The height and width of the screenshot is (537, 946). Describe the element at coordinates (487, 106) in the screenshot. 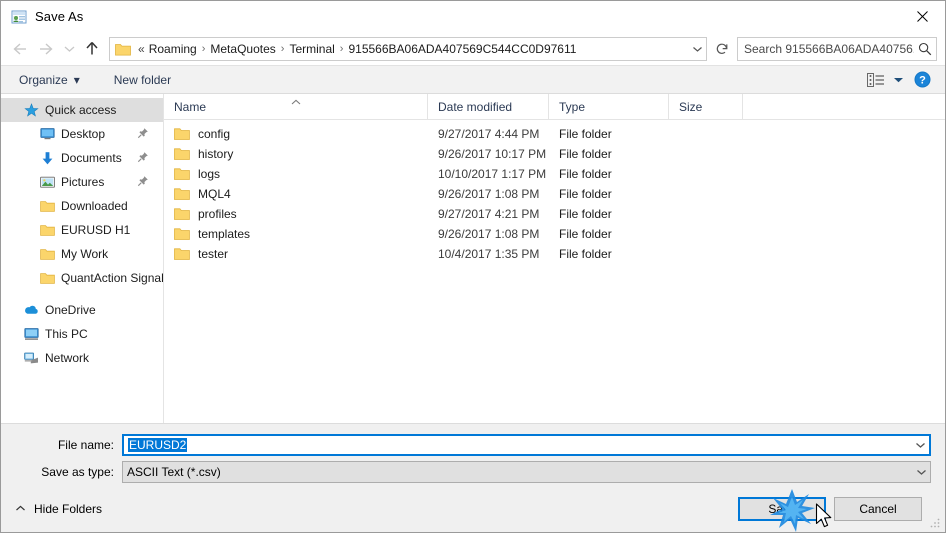

I see `column-header-date-modified: Date modified` at that location.